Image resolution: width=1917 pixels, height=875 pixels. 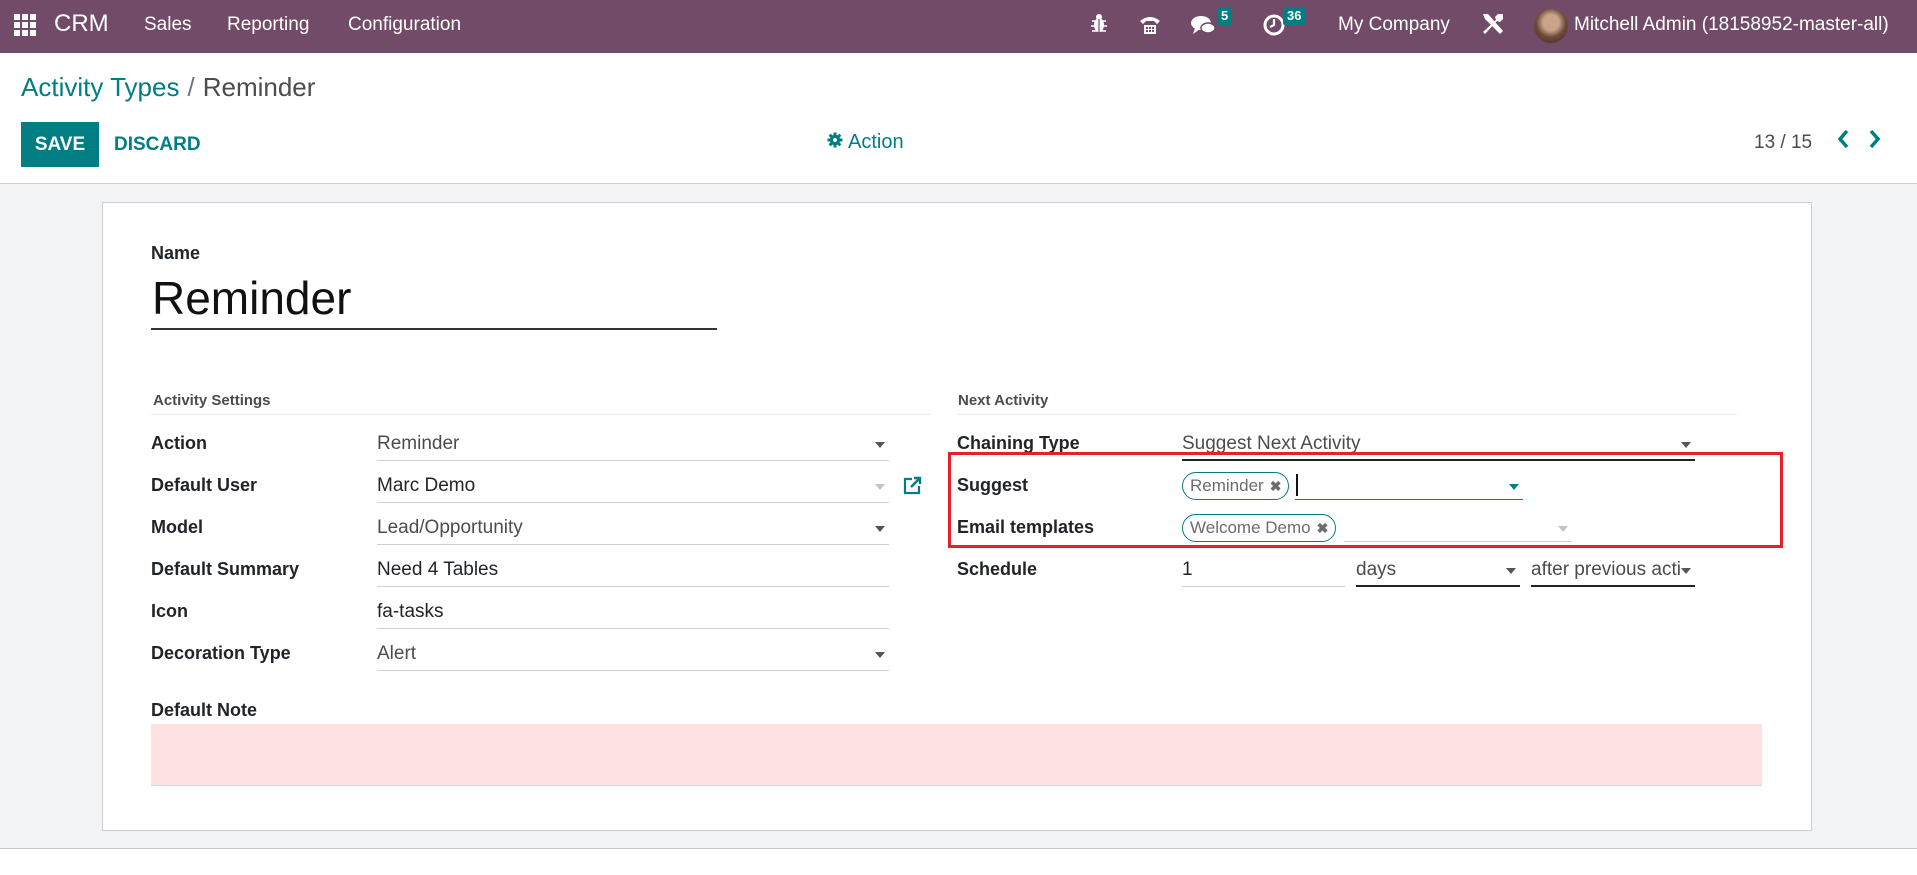 I want to click on icon-input: fa-tasks, so click(x=633, y=613).